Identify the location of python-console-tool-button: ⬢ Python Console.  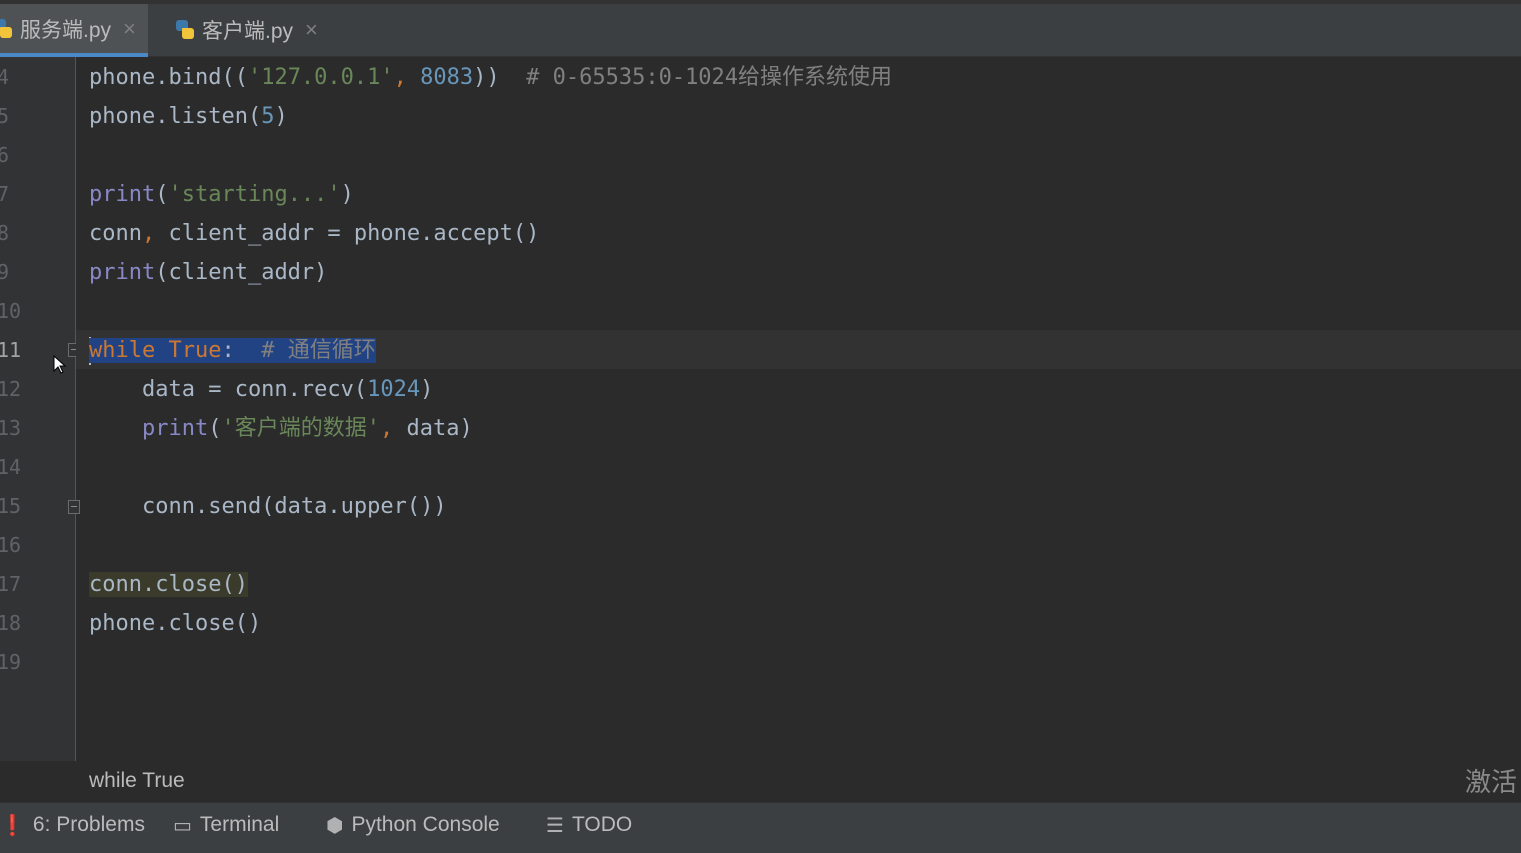
(413, 825).